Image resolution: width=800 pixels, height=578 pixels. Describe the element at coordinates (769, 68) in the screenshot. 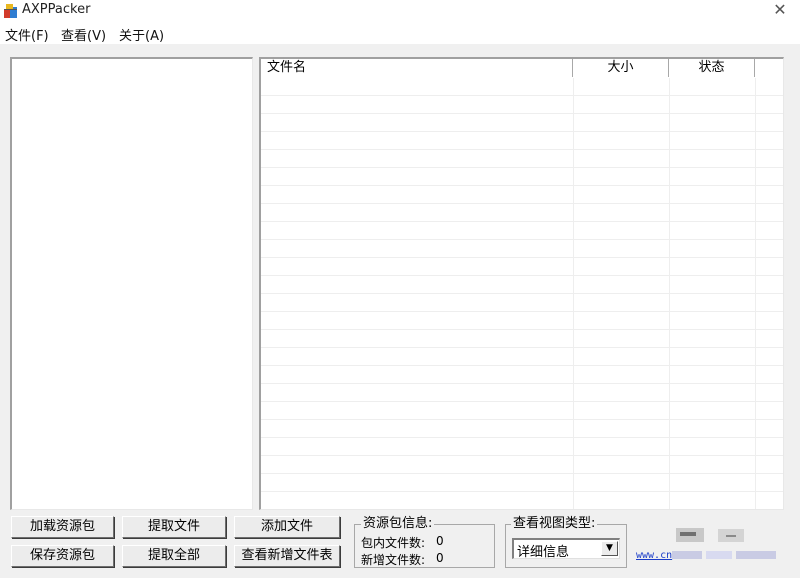

I see `column-header-filler` at that location.